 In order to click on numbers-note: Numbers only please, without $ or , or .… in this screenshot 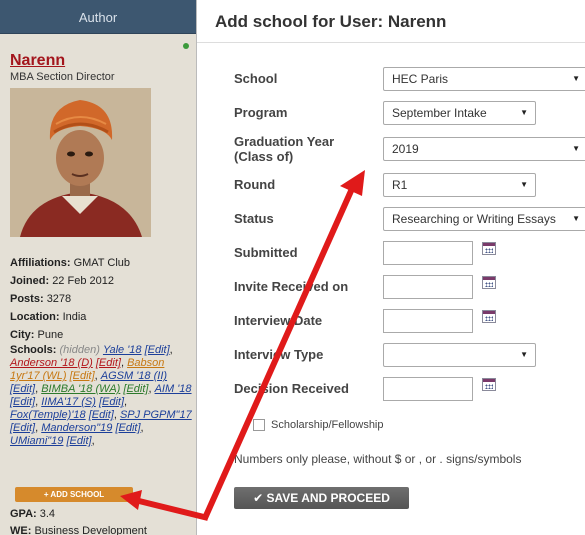, I will do `click(378, 459)`.